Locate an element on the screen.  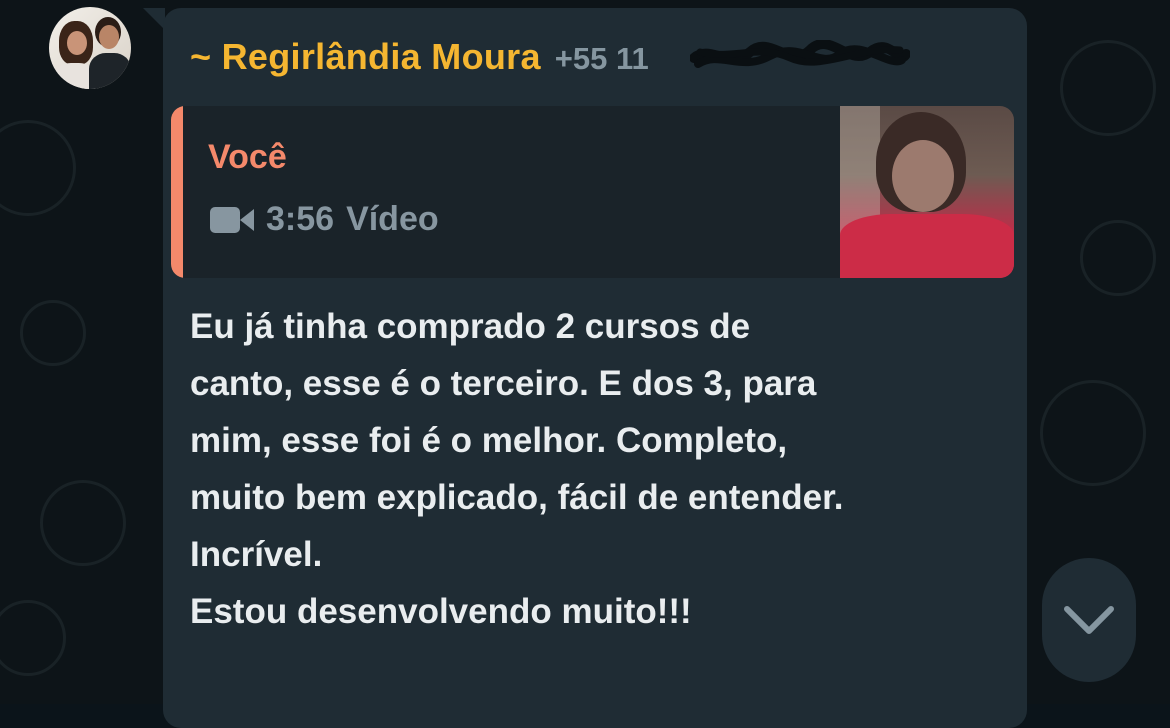
sender-avatar is located at coordinates (90, 48).